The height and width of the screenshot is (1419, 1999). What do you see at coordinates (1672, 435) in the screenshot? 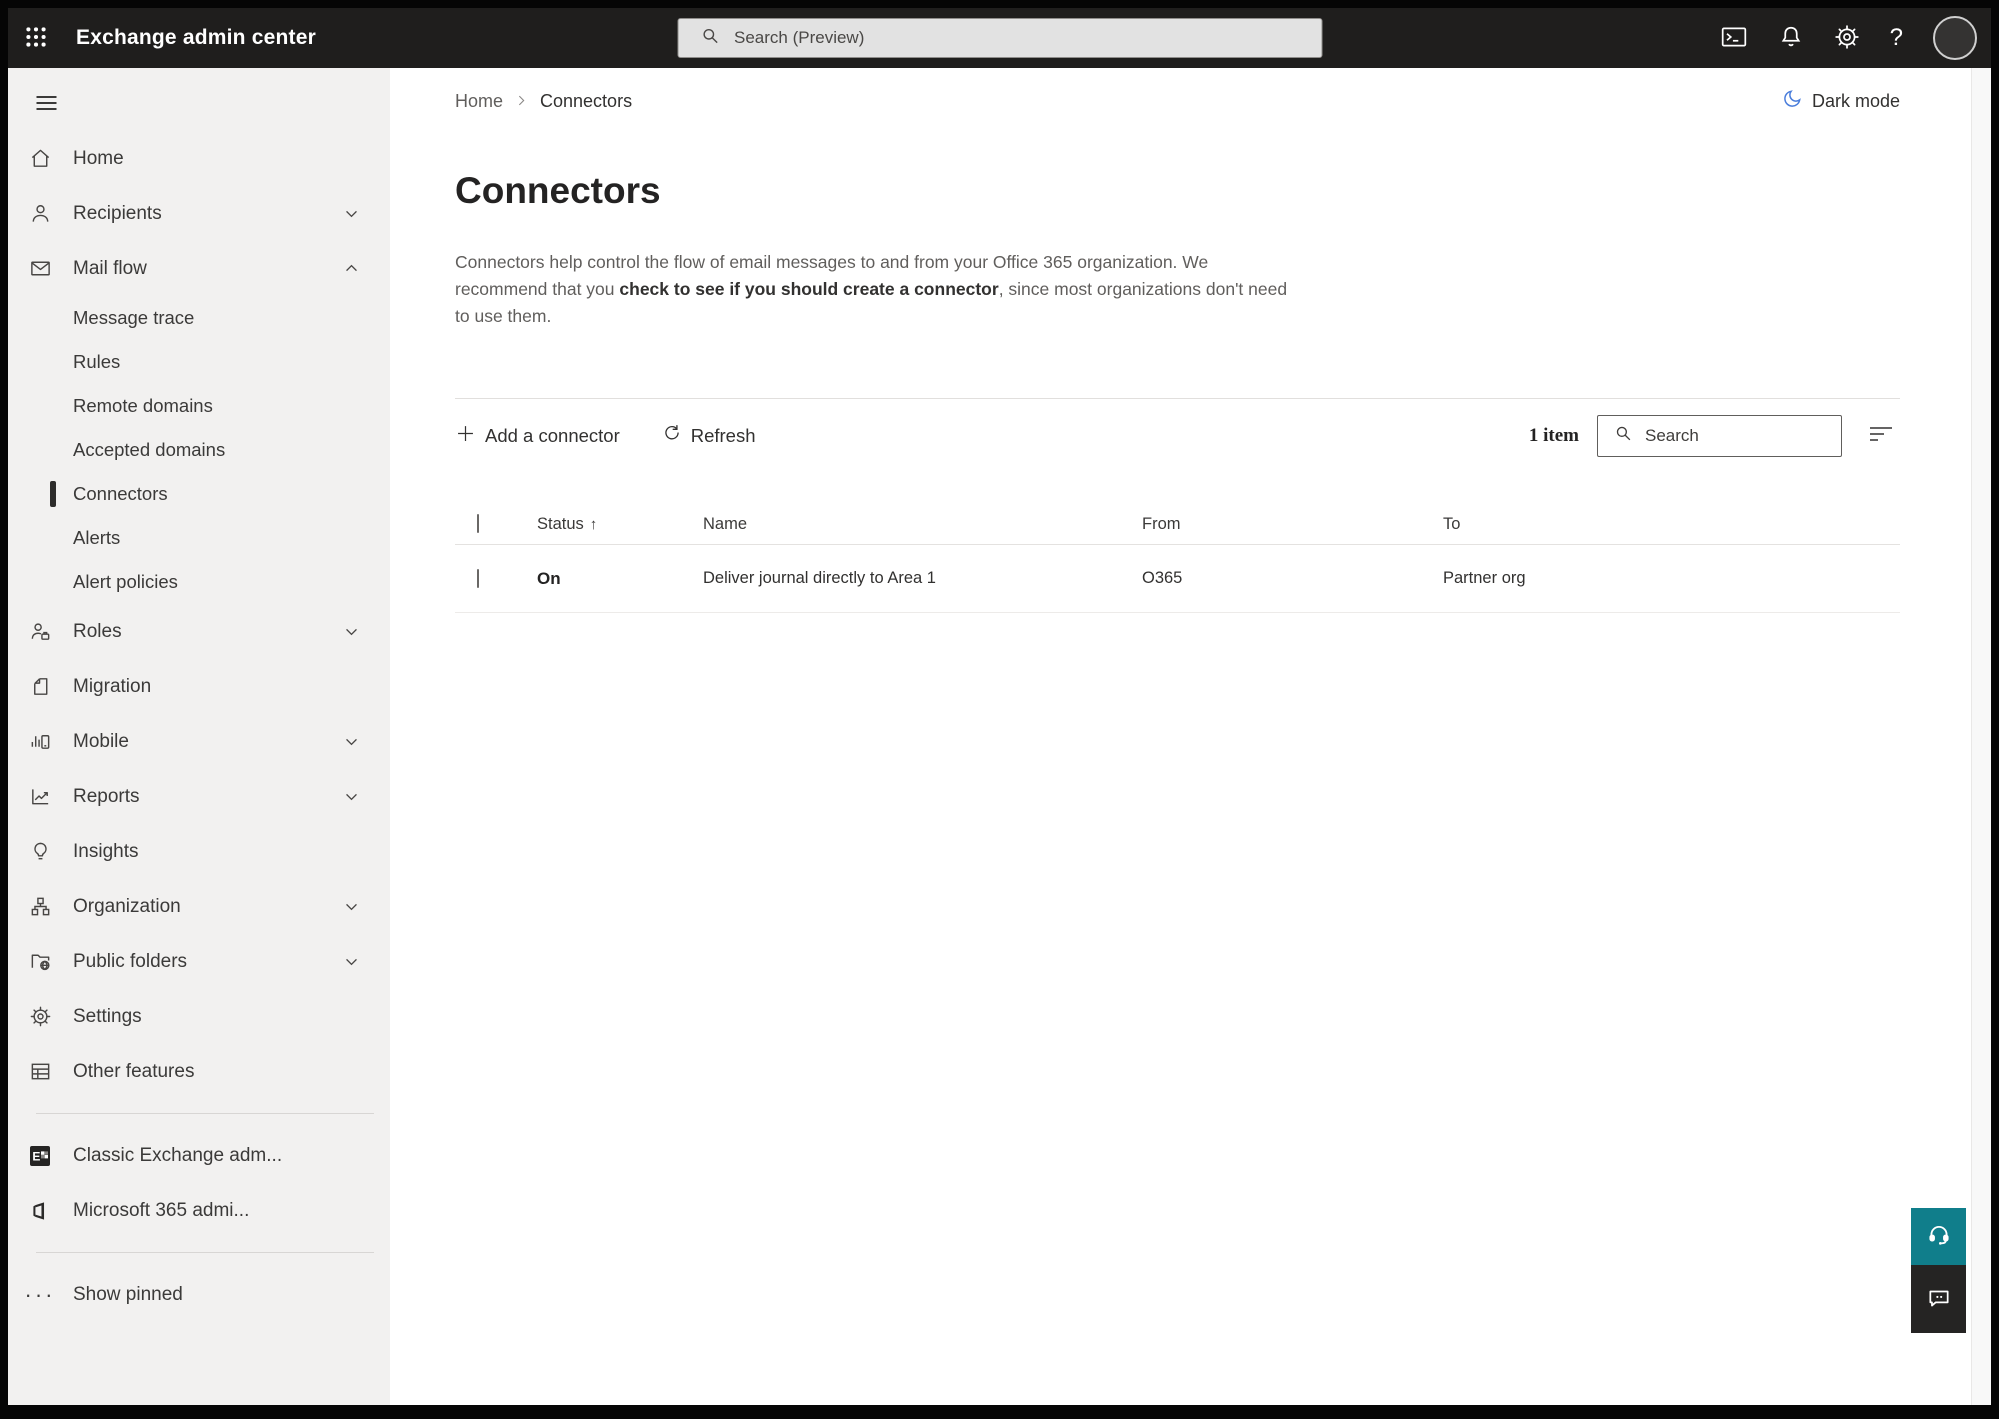
I see `list-search-placeholder: Search` at bounding box center [1672, 435].